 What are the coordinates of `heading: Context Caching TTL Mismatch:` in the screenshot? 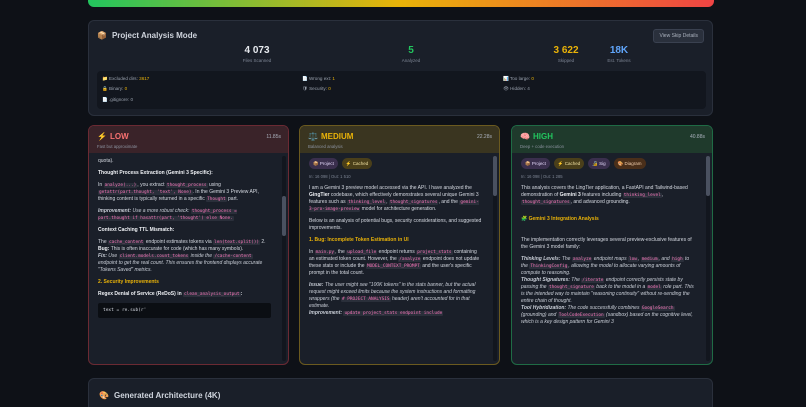 It's located at (136, 230).